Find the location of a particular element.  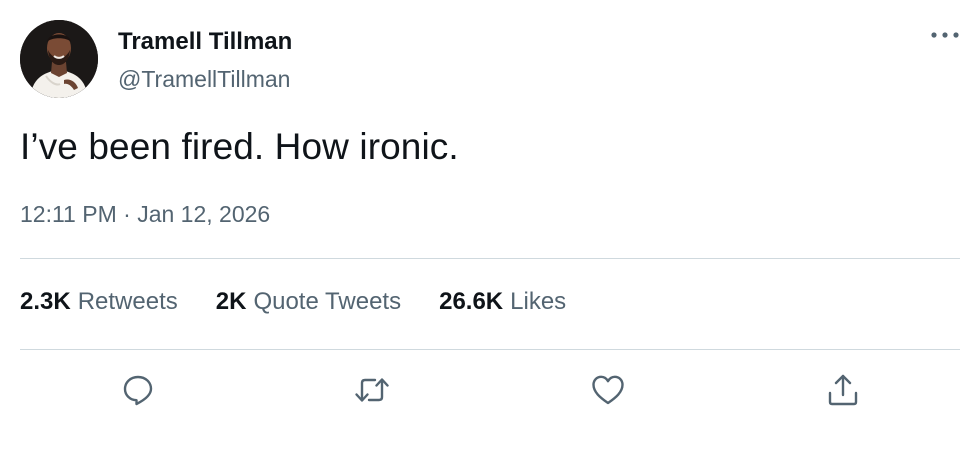

avatar is located at coordinates (59, 59).